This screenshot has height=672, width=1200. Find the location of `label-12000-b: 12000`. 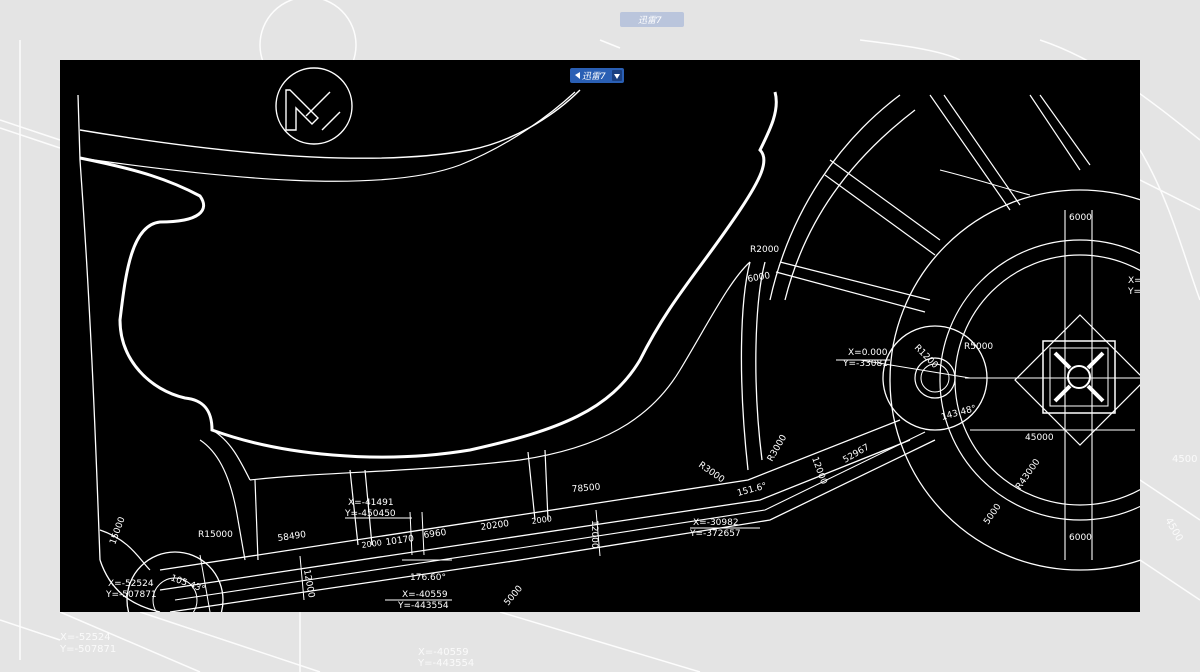

label-12000-b: 12000 is located at coordinates (594, 534).